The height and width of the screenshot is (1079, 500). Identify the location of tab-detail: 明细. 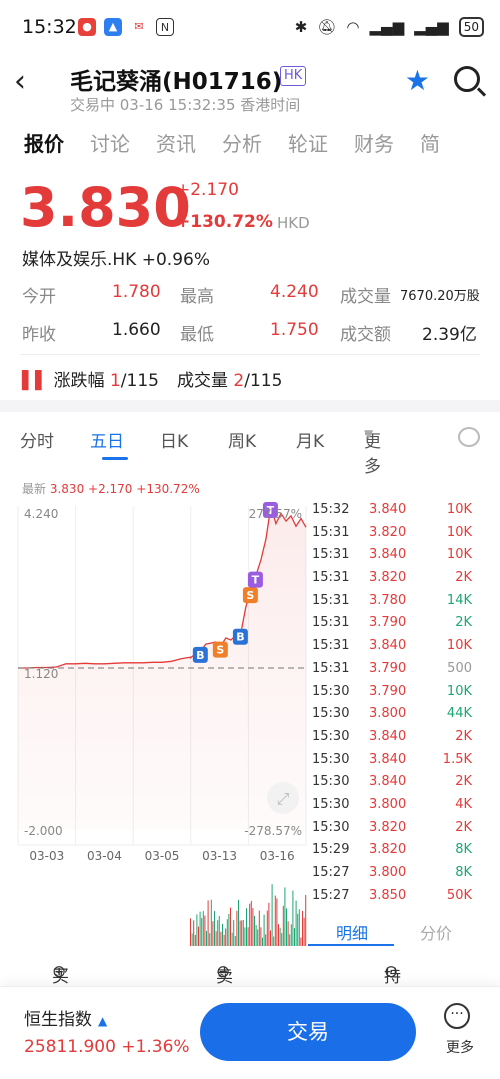
(352, 932).